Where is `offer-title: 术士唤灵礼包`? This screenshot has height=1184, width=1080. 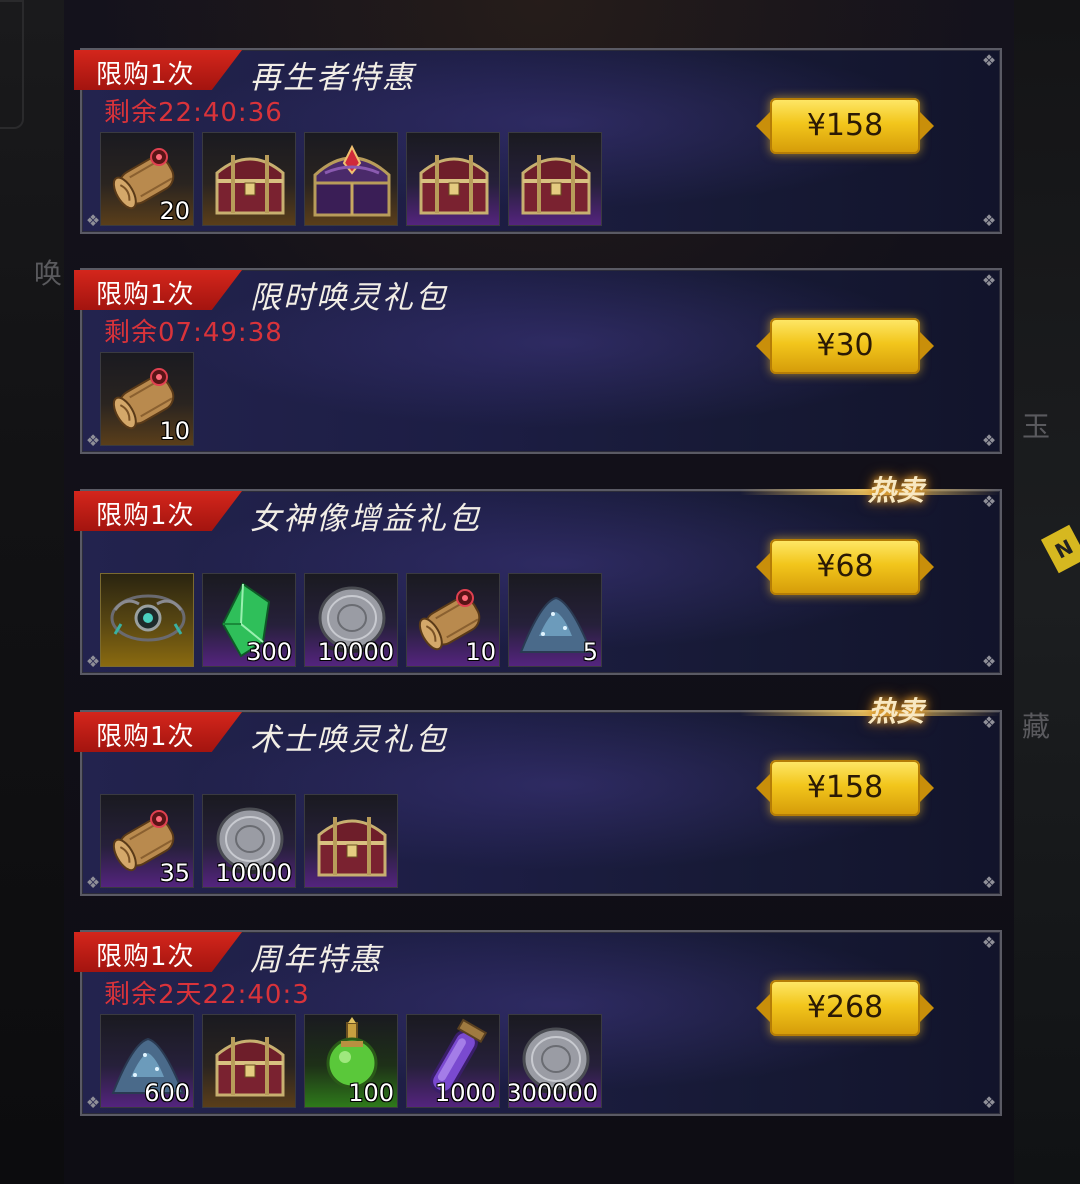
offer-title: 术士唤灵礼包 is located at coordinates (349, 740).